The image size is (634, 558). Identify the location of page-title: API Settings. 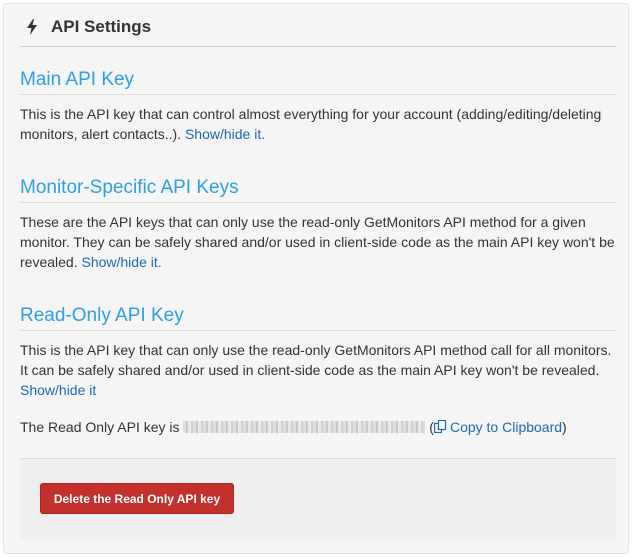
(101, 26).